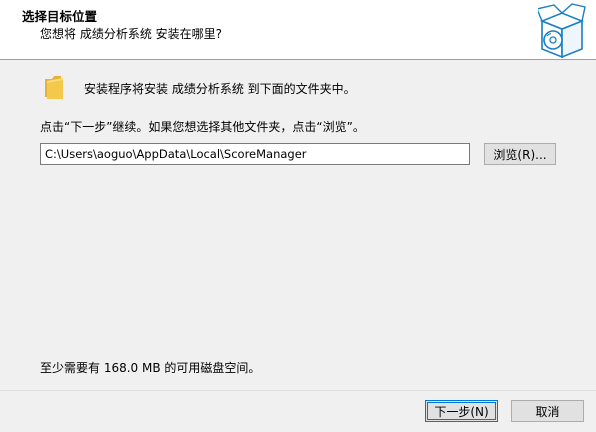  What do you see at coordinates (547, 411) in the screenshot?
I see `cancel-button: 取消` at bounding box center [547, 411].